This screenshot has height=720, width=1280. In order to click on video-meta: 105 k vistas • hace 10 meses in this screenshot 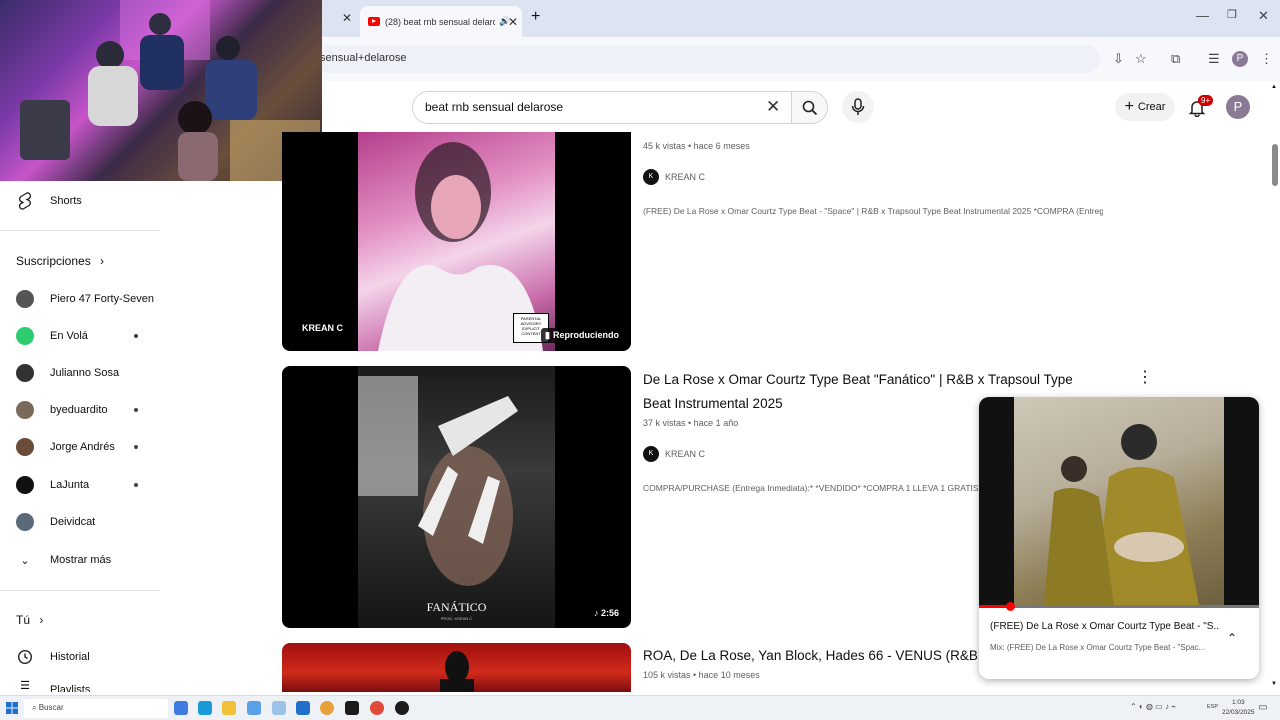, I will do `click(701, 675)`.